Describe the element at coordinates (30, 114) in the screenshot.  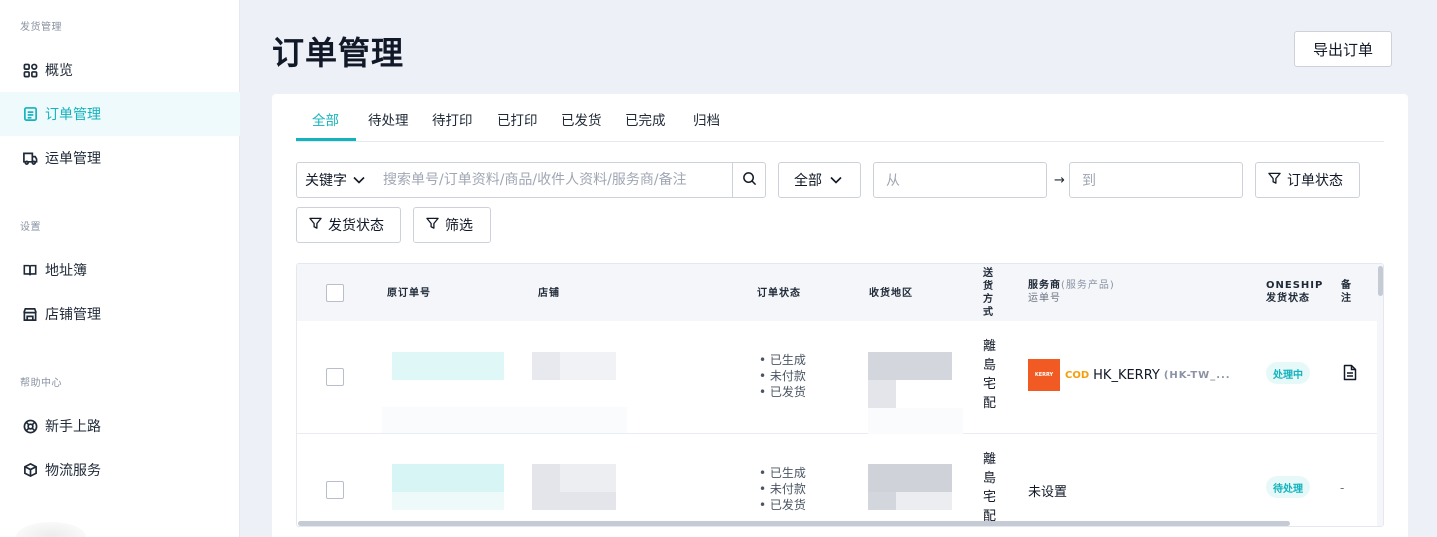
I see `order-list-icon` at that location.